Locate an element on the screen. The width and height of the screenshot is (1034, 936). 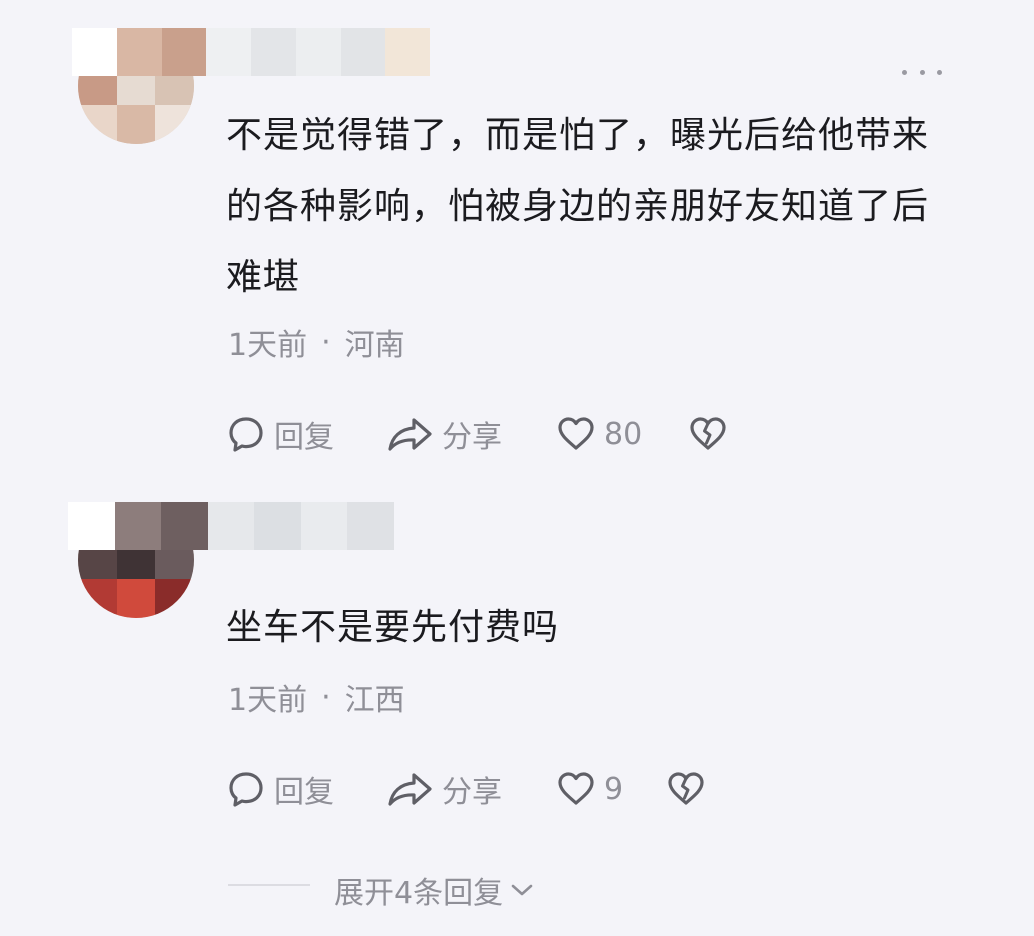
expand-replies-label: 展开4条回复 is located at coordinates (419, 893).